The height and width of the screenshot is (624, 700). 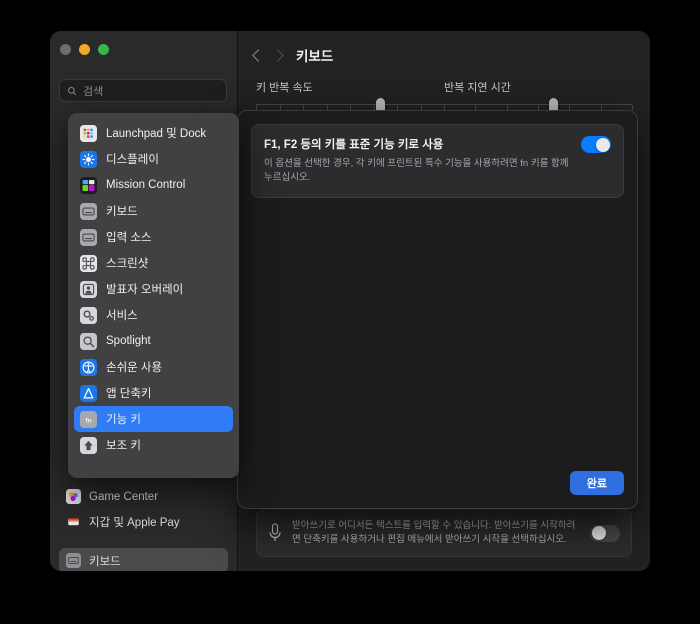 What do you see at coordinates (153, 211) in the screenshot?
I see `popover-item-4: 키보드` at bounding box center [153, 211].